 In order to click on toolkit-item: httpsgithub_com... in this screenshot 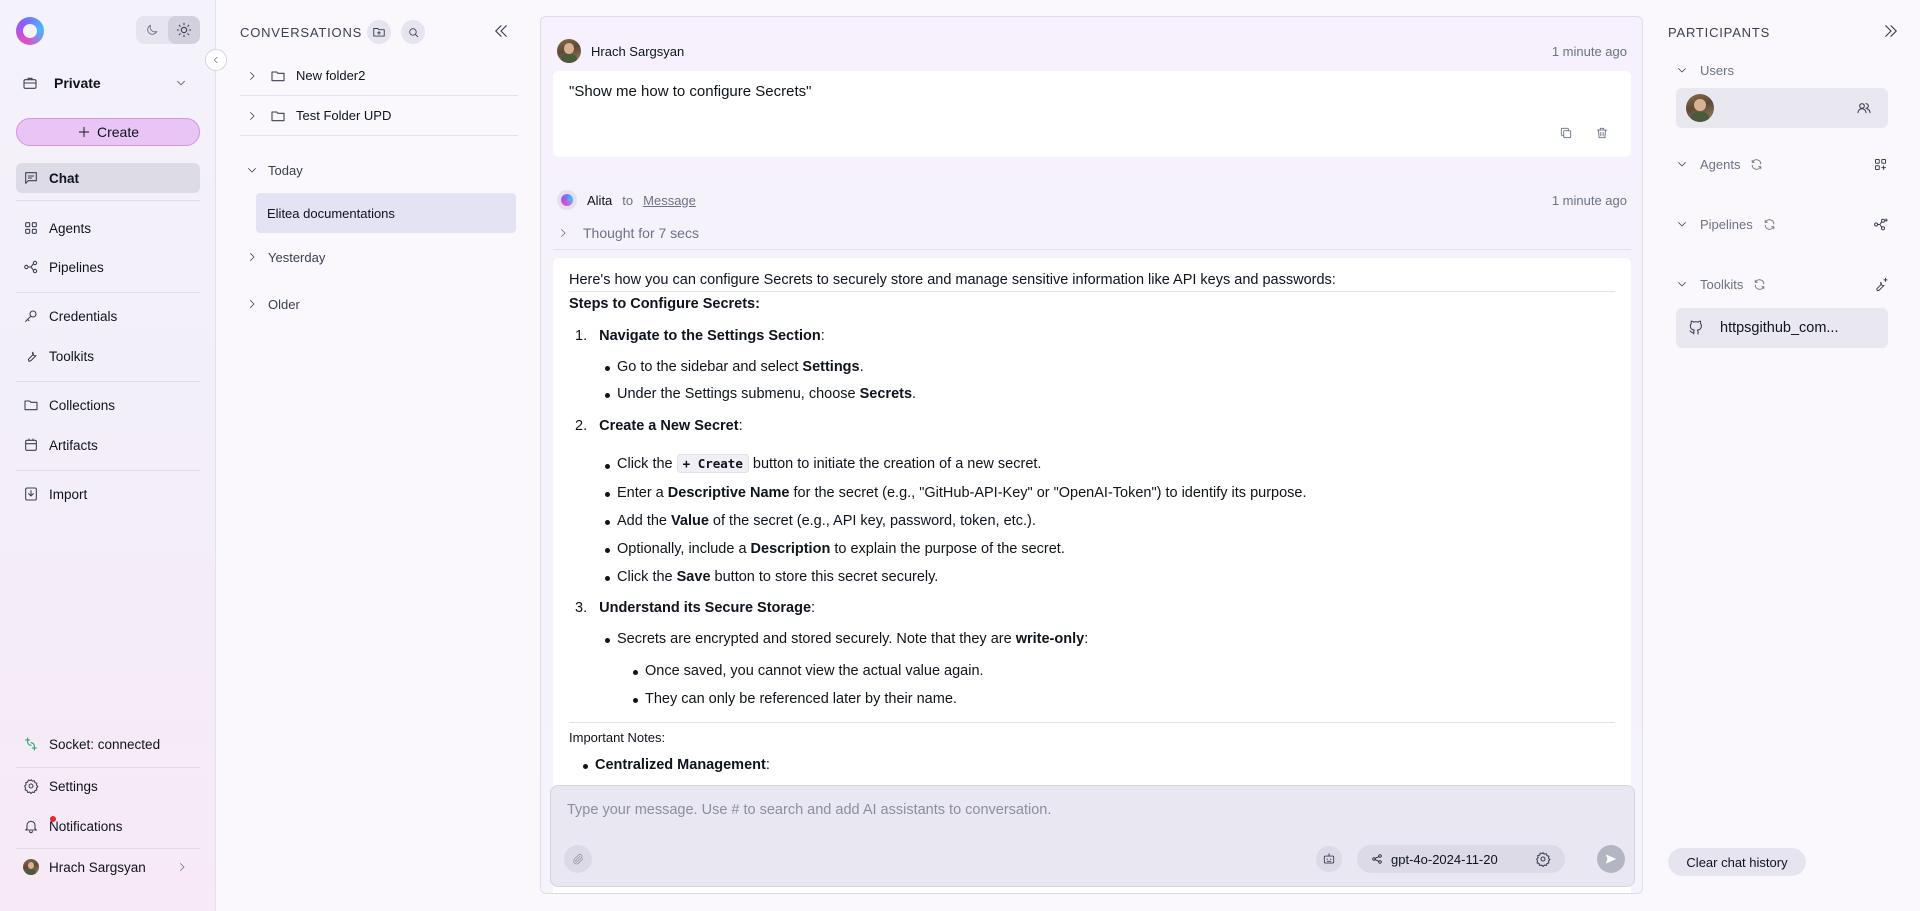, I will do `click(1782, 328)`.